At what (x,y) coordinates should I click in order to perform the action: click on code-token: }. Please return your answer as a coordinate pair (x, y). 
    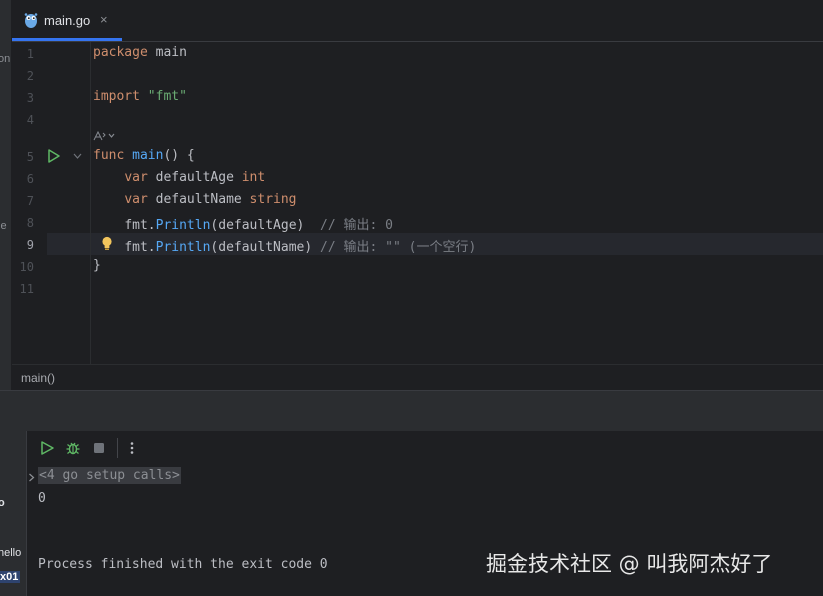
    Looking at the image, I should click on (97, 265).